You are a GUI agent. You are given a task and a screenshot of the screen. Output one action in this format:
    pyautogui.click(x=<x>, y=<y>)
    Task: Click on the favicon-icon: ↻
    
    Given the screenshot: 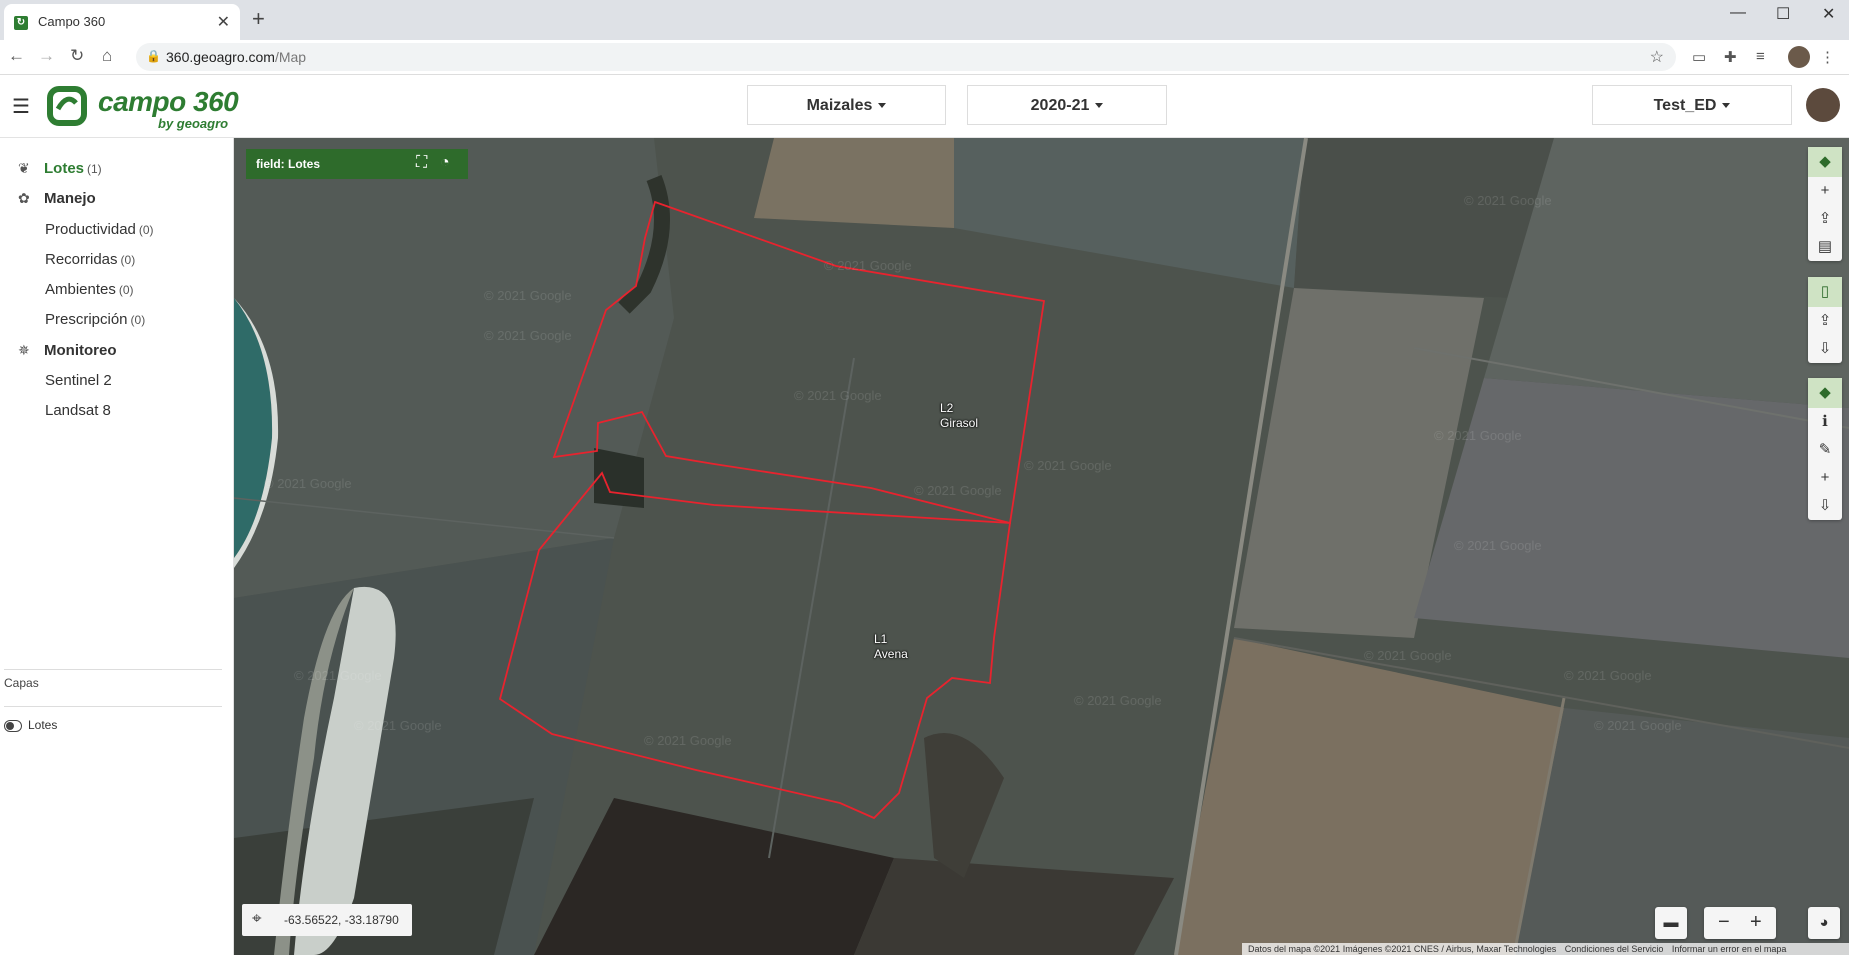 What is the action you would take?
    pyautogui.click(x=21, y=23)
    